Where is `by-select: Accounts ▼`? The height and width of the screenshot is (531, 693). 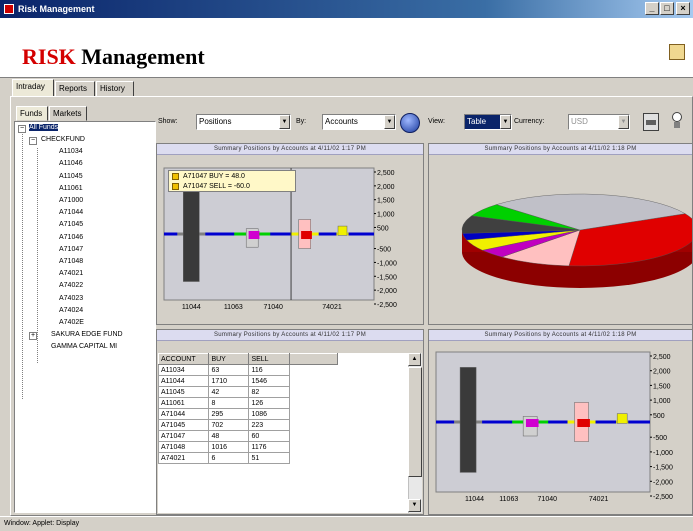 by-select: Accounts ▼ is located at coordinates (359, 122).